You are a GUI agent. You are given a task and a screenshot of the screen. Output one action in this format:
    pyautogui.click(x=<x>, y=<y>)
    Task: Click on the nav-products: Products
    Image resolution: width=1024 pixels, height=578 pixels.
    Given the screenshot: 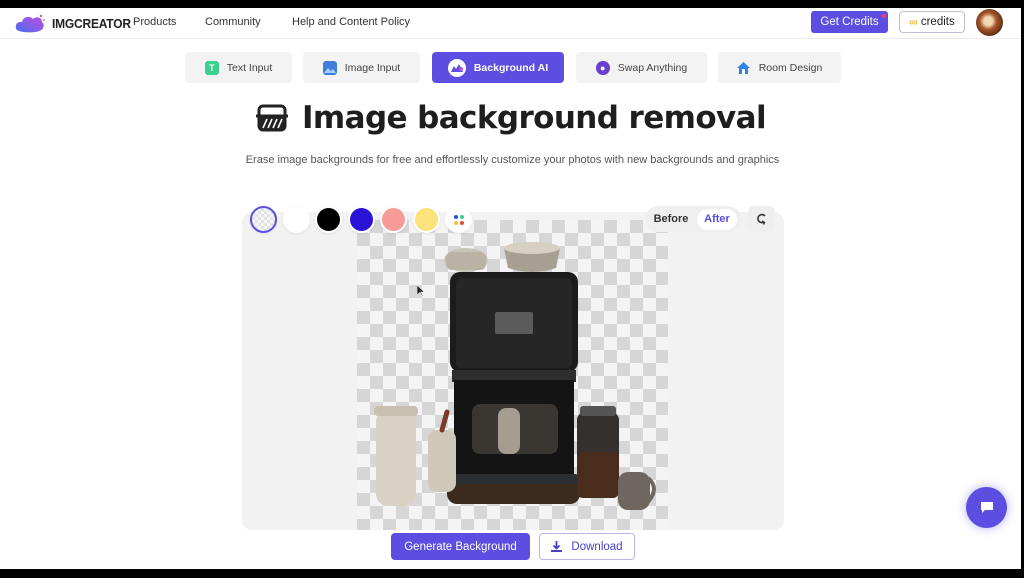 What is the action you would take?
    pyautogui.click(x=154, y=22)
    